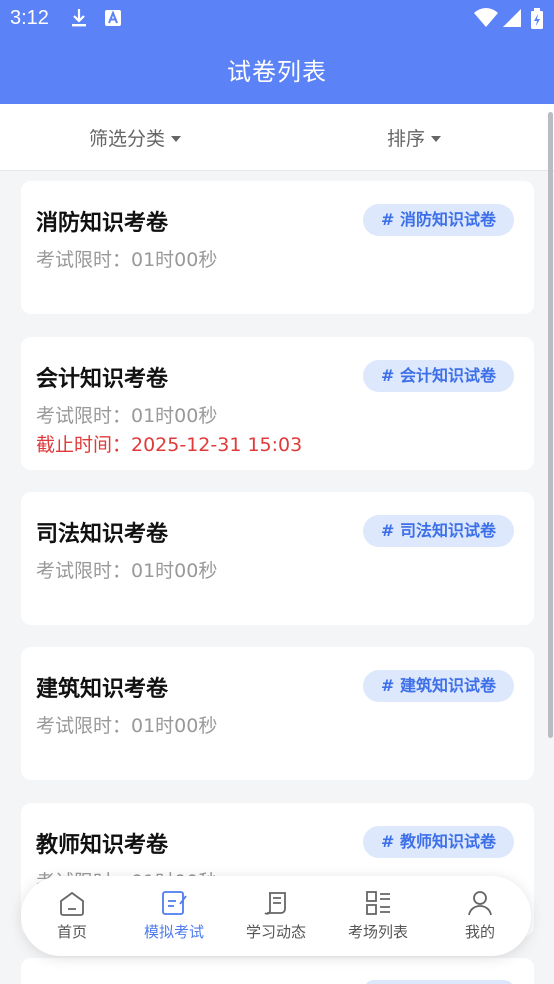 This screenshot has height=984, width=554. What do you see at coordinates (550, 425) in the screenshot?
I see `scrollbar-thumb` at bounding box center [550, 425].